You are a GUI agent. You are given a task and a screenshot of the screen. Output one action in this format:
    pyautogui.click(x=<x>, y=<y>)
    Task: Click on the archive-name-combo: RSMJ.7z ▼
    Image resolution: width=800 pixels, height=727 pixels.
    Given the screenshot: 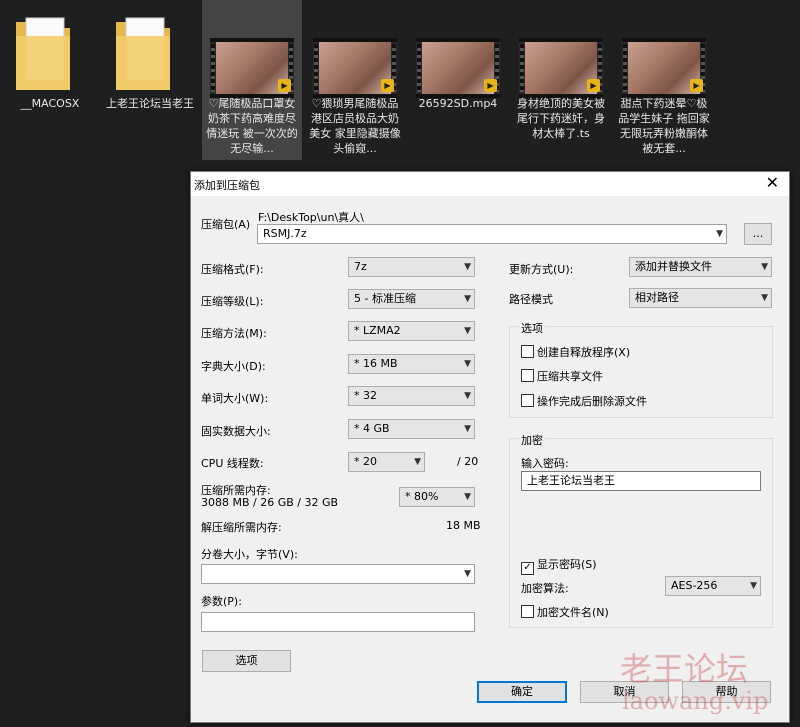 What is the action you would take?
    pyautogui.click(x=492, y=234)
    